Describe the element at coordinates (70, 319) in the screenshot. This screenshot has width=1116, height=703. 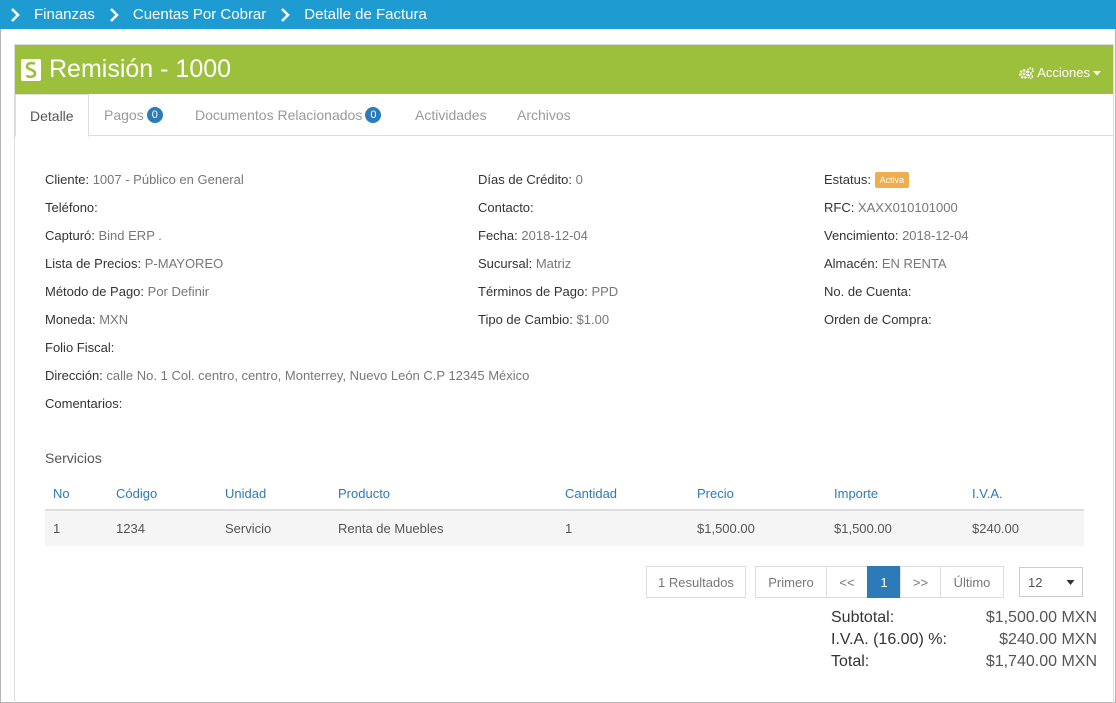
I see `field-label: Moneda:` at that location.